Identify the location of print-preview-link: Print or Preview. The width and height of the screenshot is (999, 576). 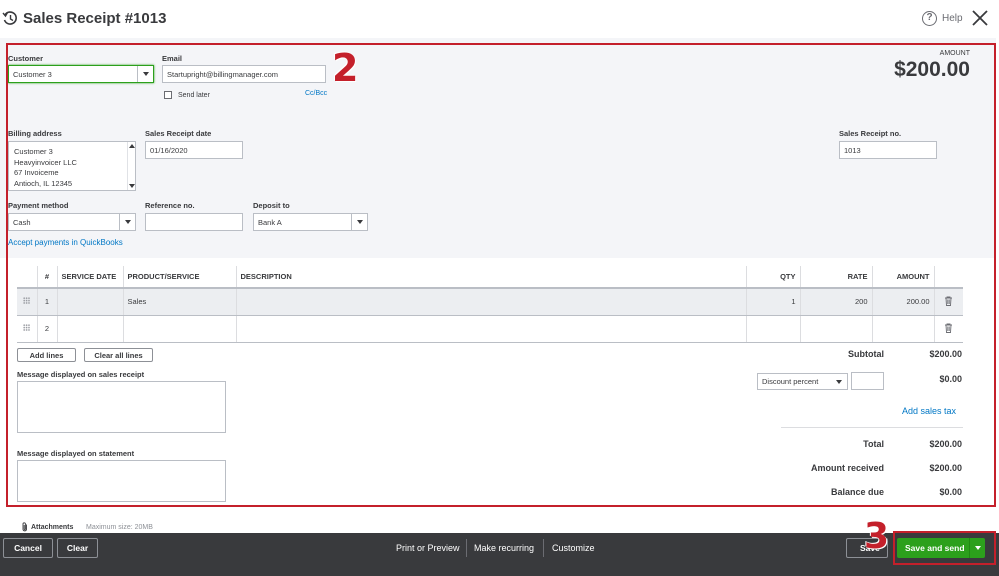
(428, 548).